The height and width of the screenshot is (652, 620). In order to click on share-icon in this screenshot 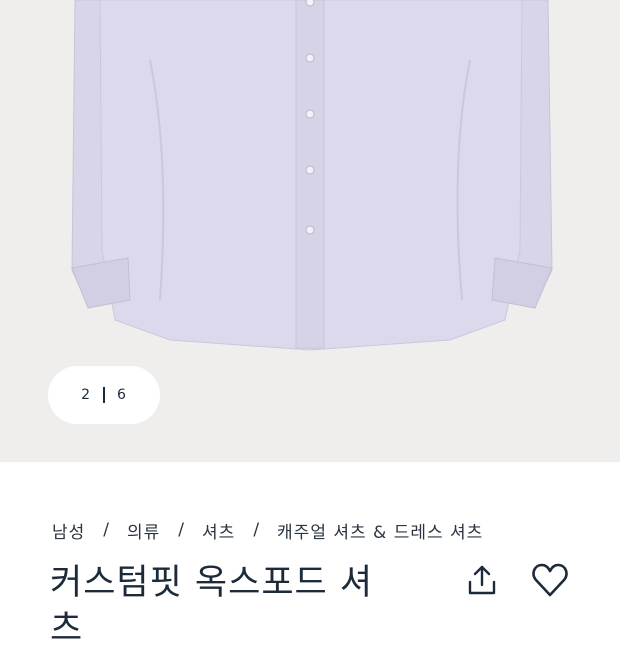, I will do `click(482, 580)`.